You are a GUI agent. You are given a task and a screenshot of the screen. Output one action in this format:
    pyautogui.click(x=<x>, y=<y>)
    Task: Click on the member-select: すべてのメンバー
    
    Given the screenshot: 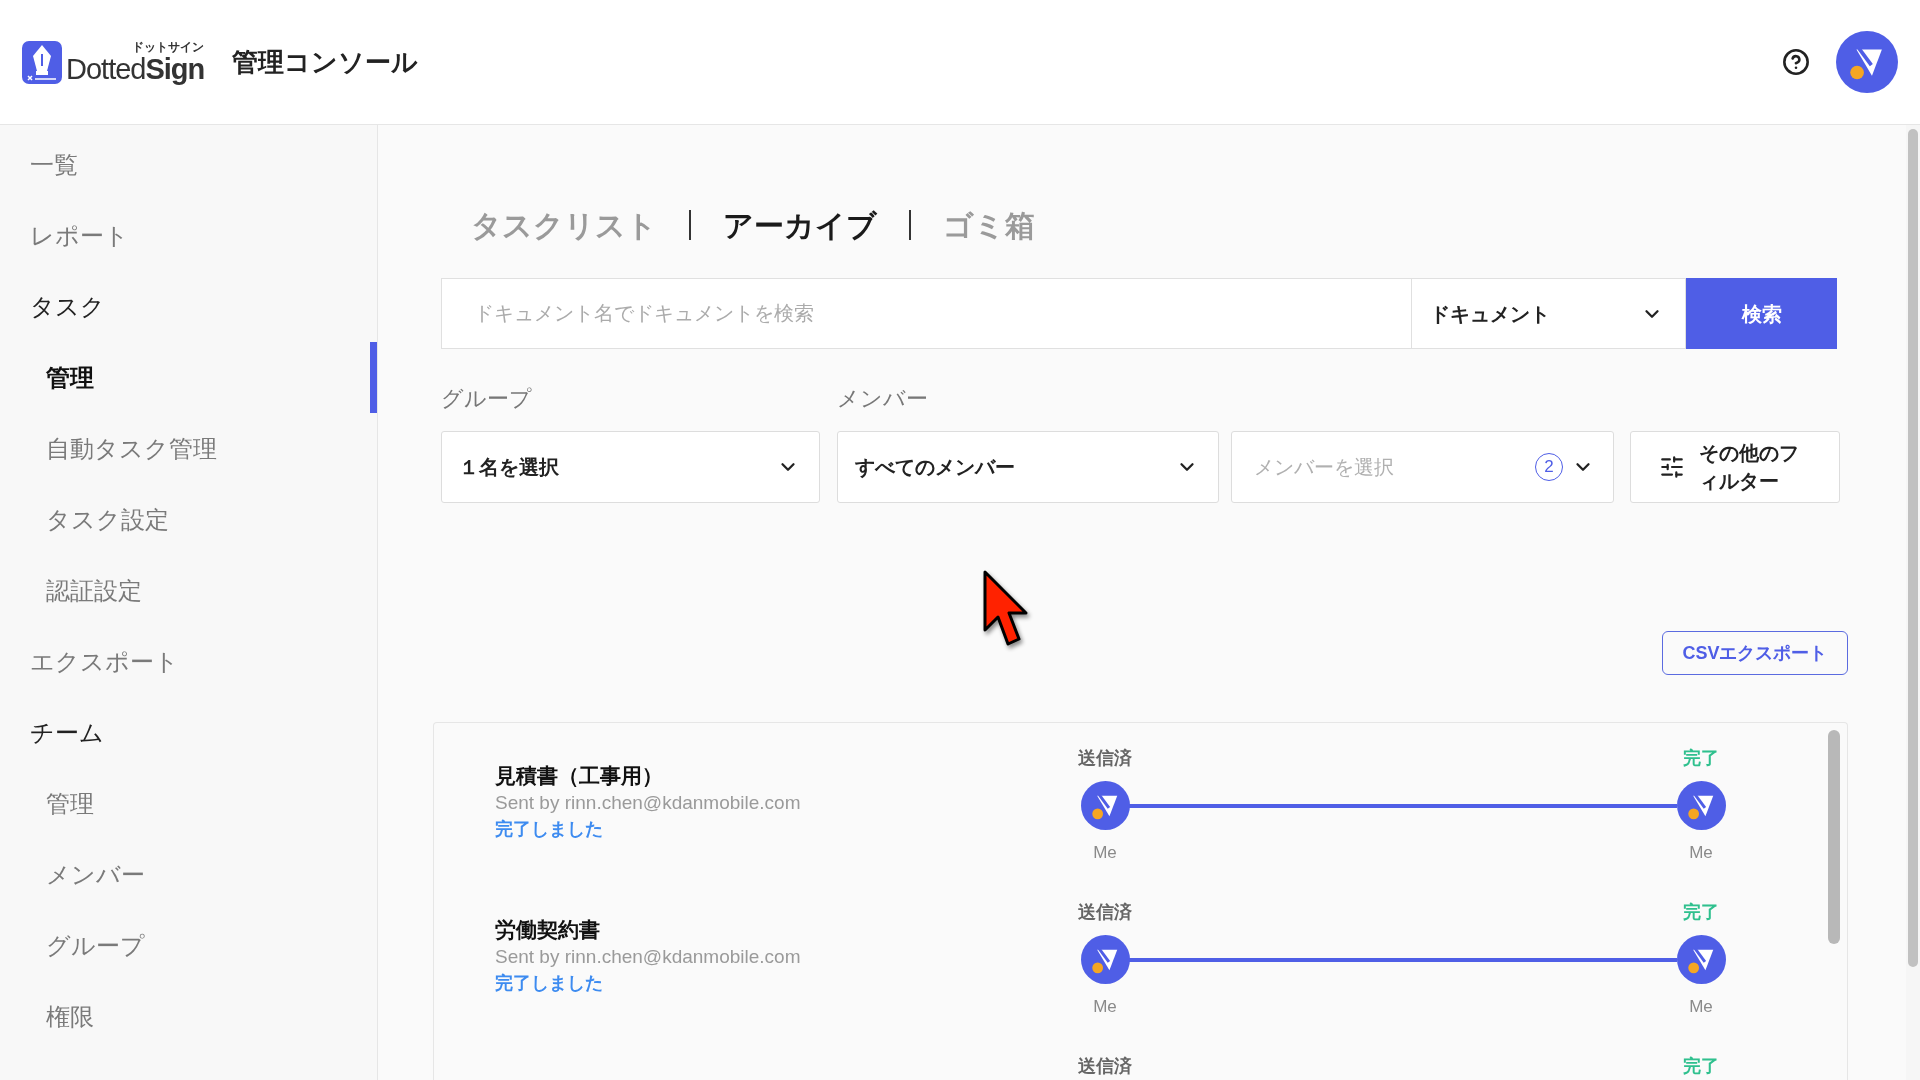 What is the action you would take?
    pyautogui.click(x=1028, y=467)
    